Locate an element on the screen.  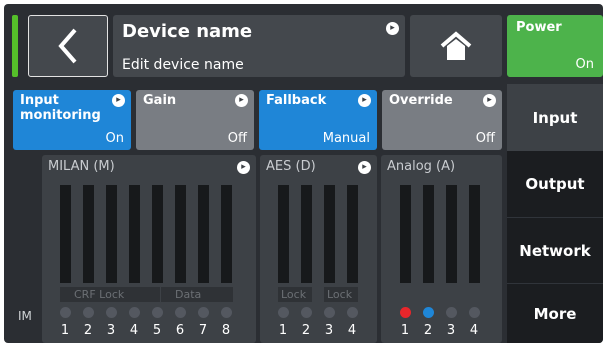
override-label: Override is located at coordinates (421, 100).